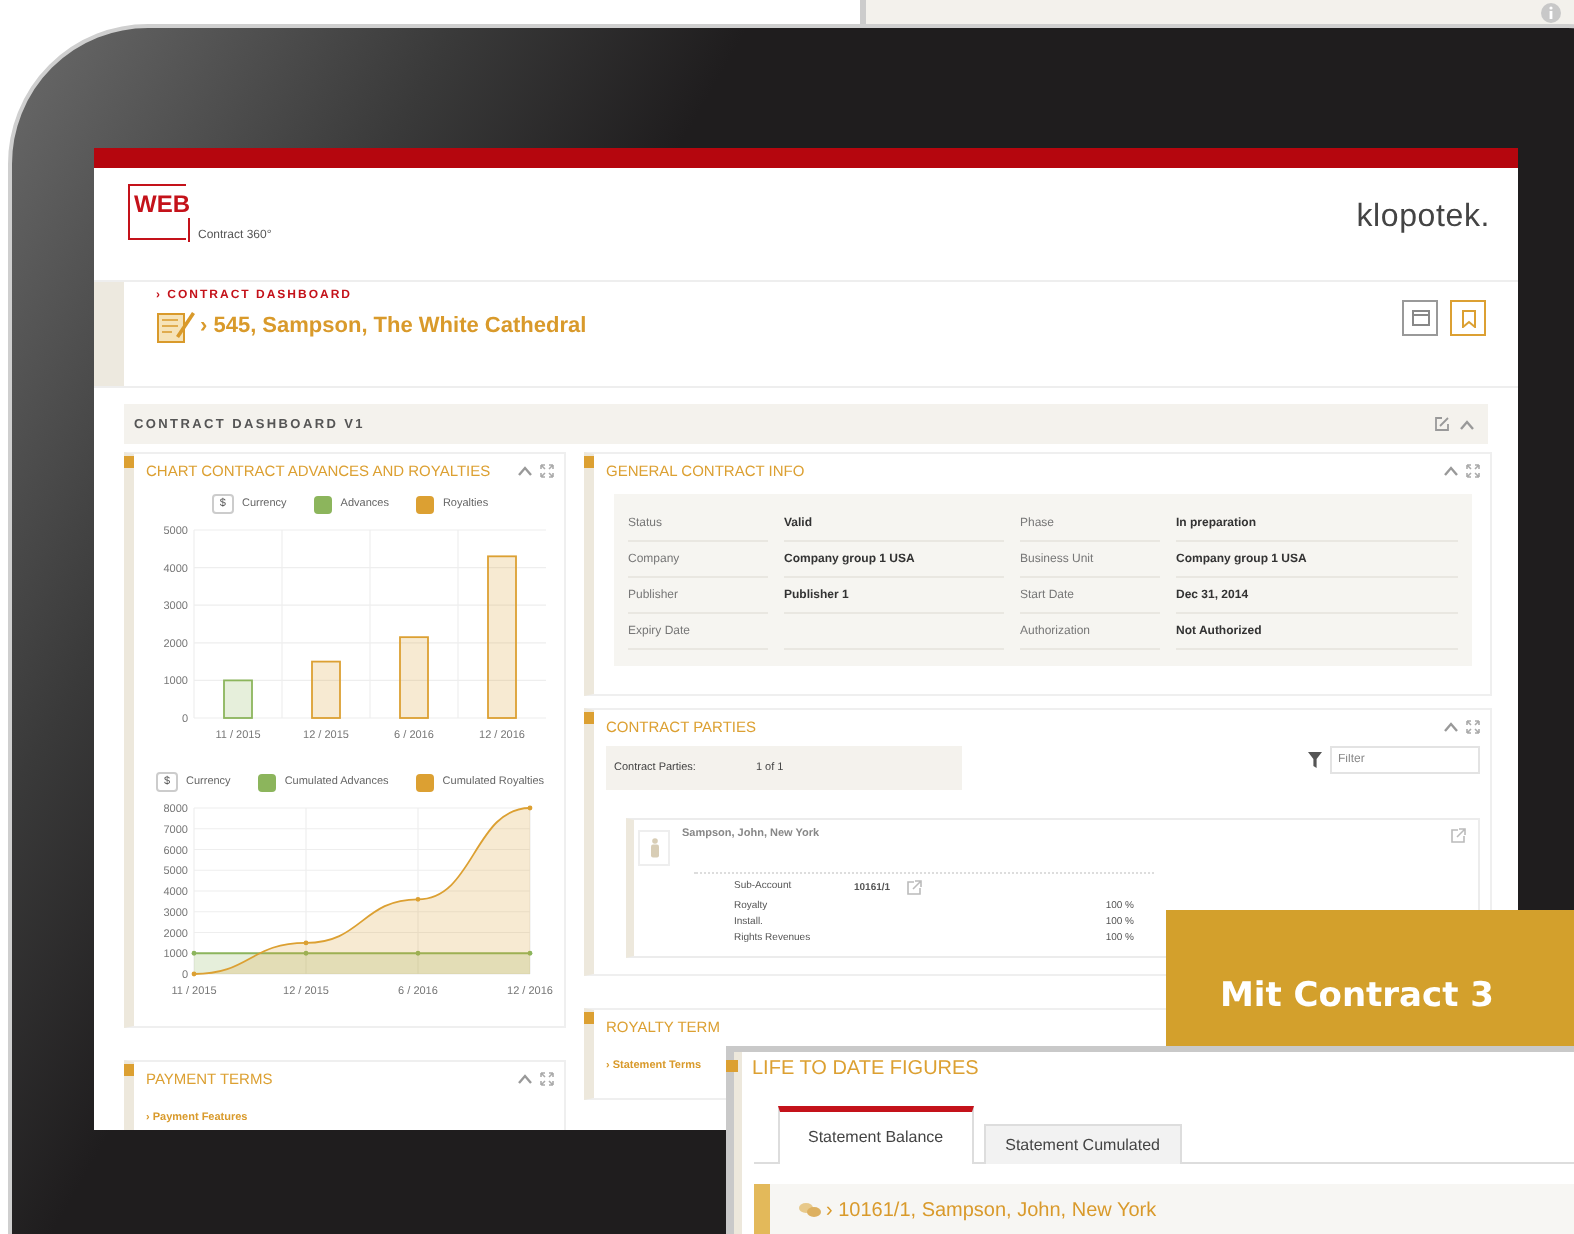 The width and height of the screenshot is (1574, 1234). Describe the element at coordinates (1423, 218) in the screenshot. I see `brand-name: klopotek.` at that location.